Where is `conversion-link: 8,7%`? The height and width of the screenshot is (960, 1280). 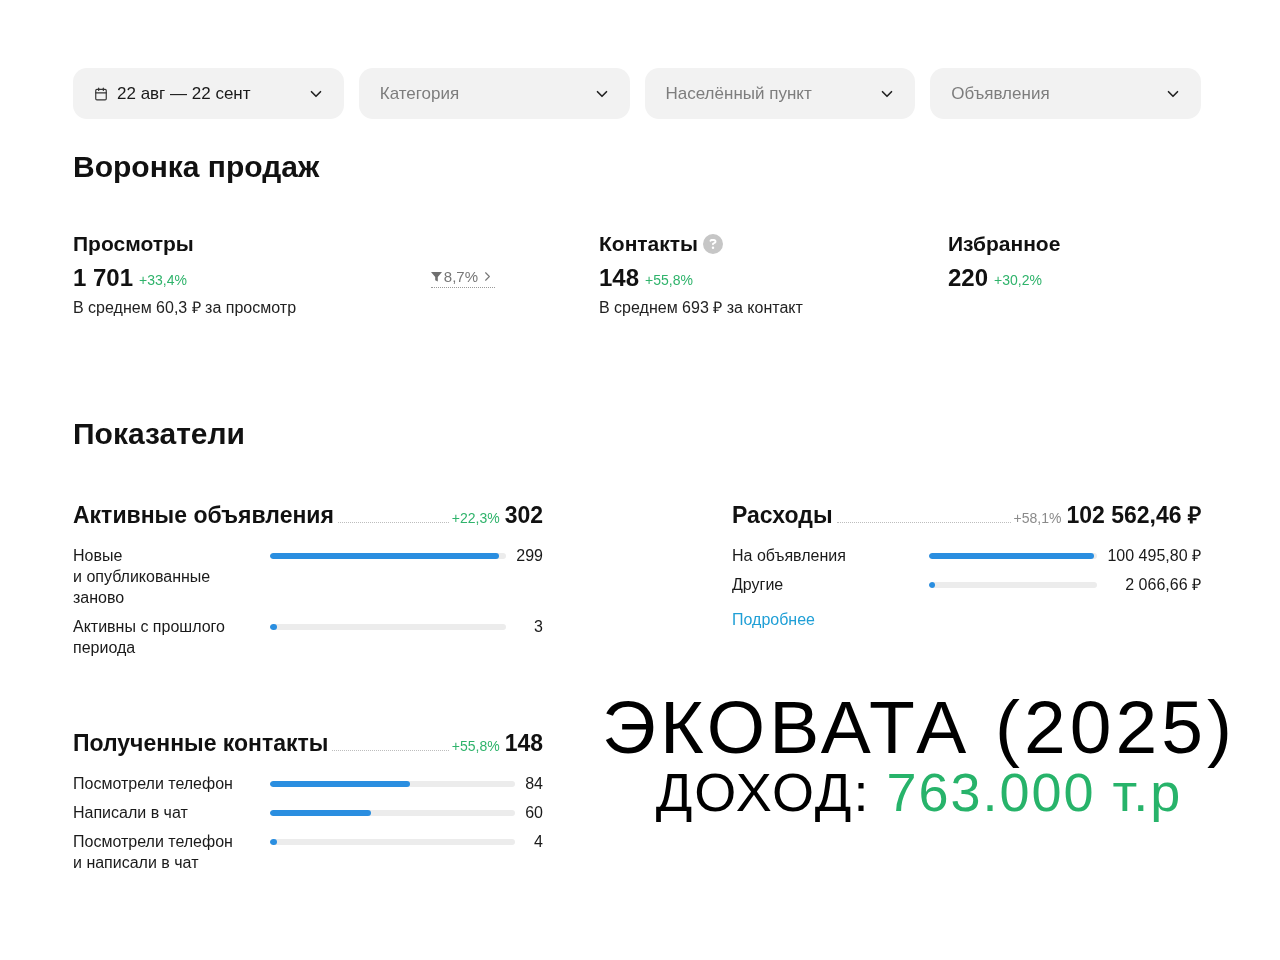 conversion-link: 8,7% is located at coordinates (462, 278).